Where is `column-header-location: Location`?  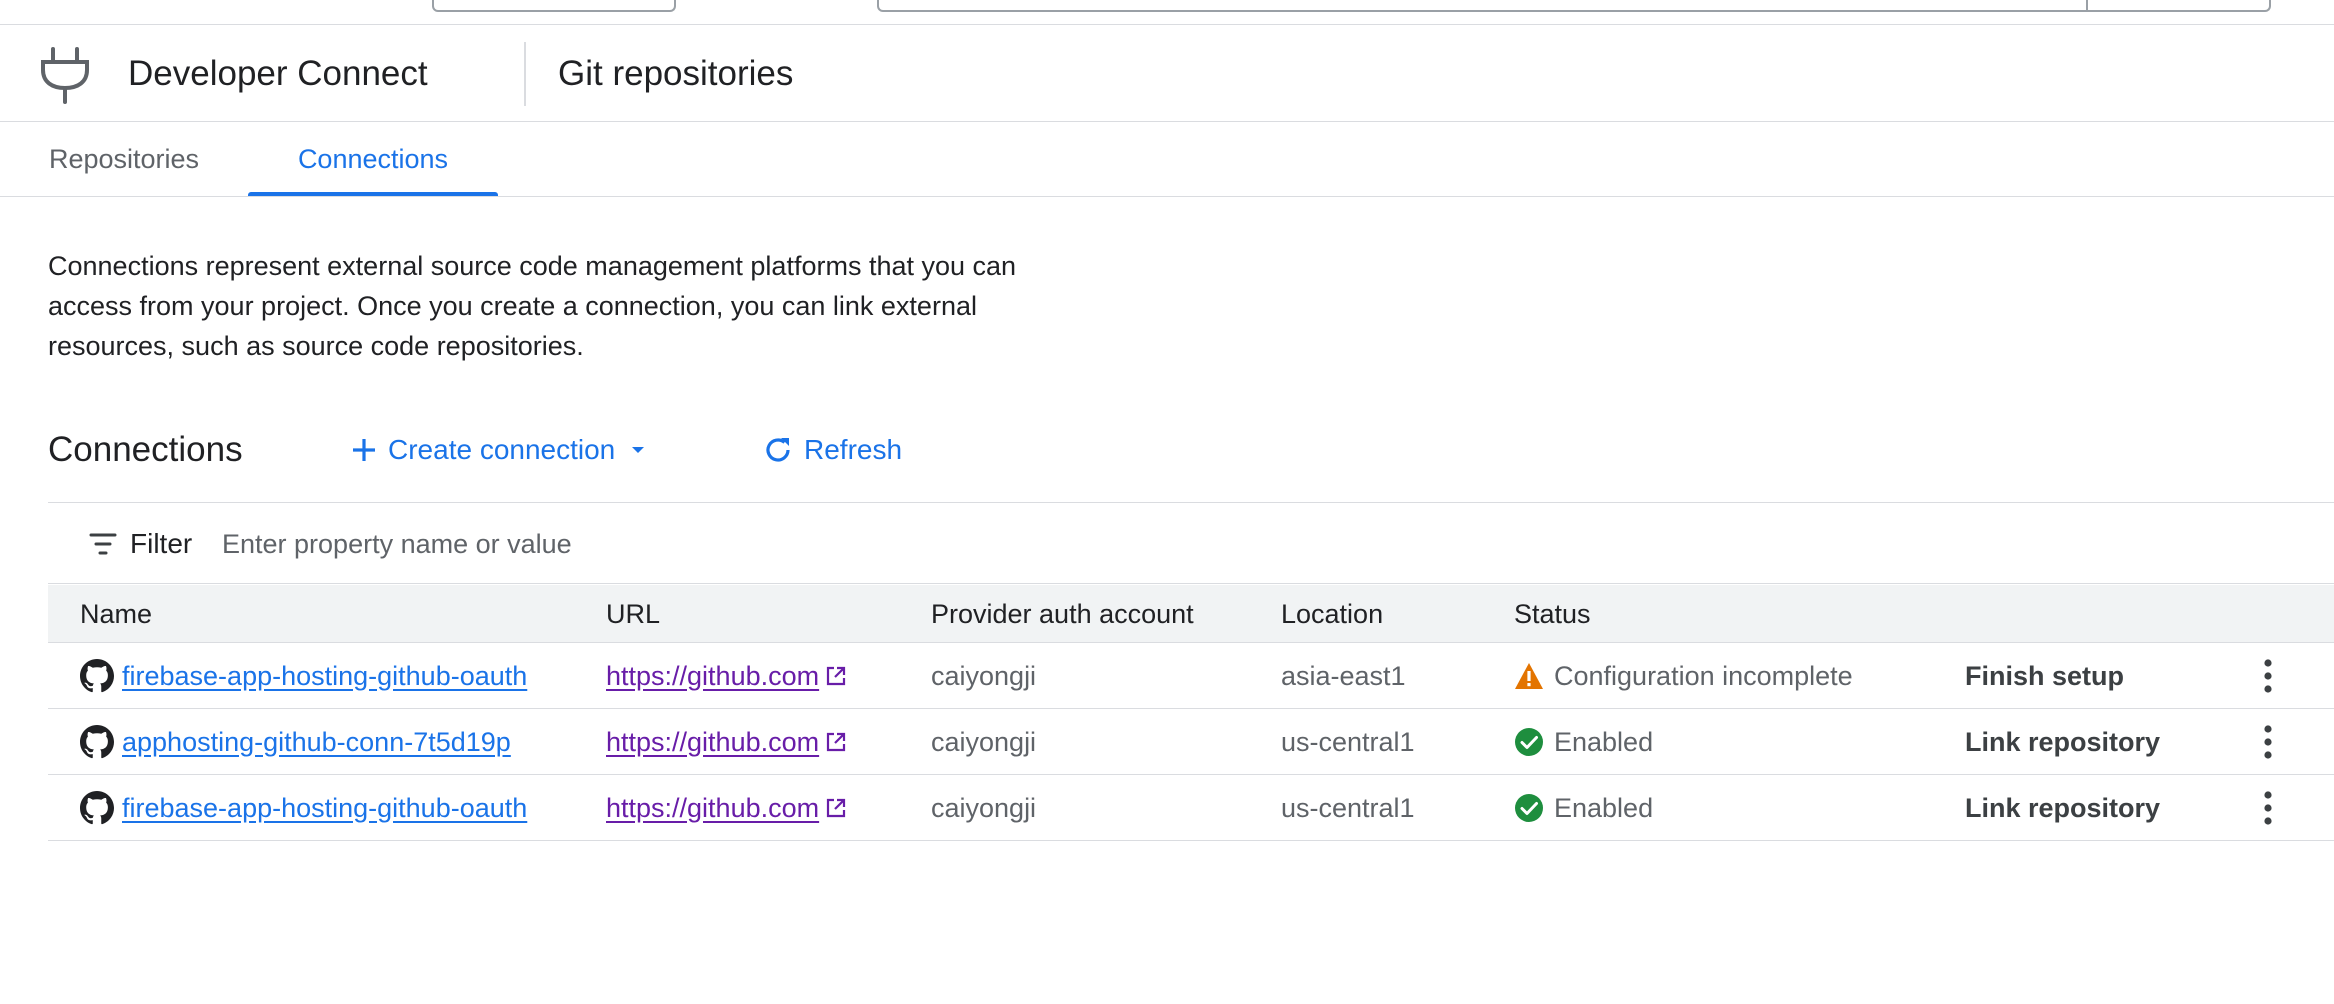
column-header-location: Location is located at coordinates (1332, 614).